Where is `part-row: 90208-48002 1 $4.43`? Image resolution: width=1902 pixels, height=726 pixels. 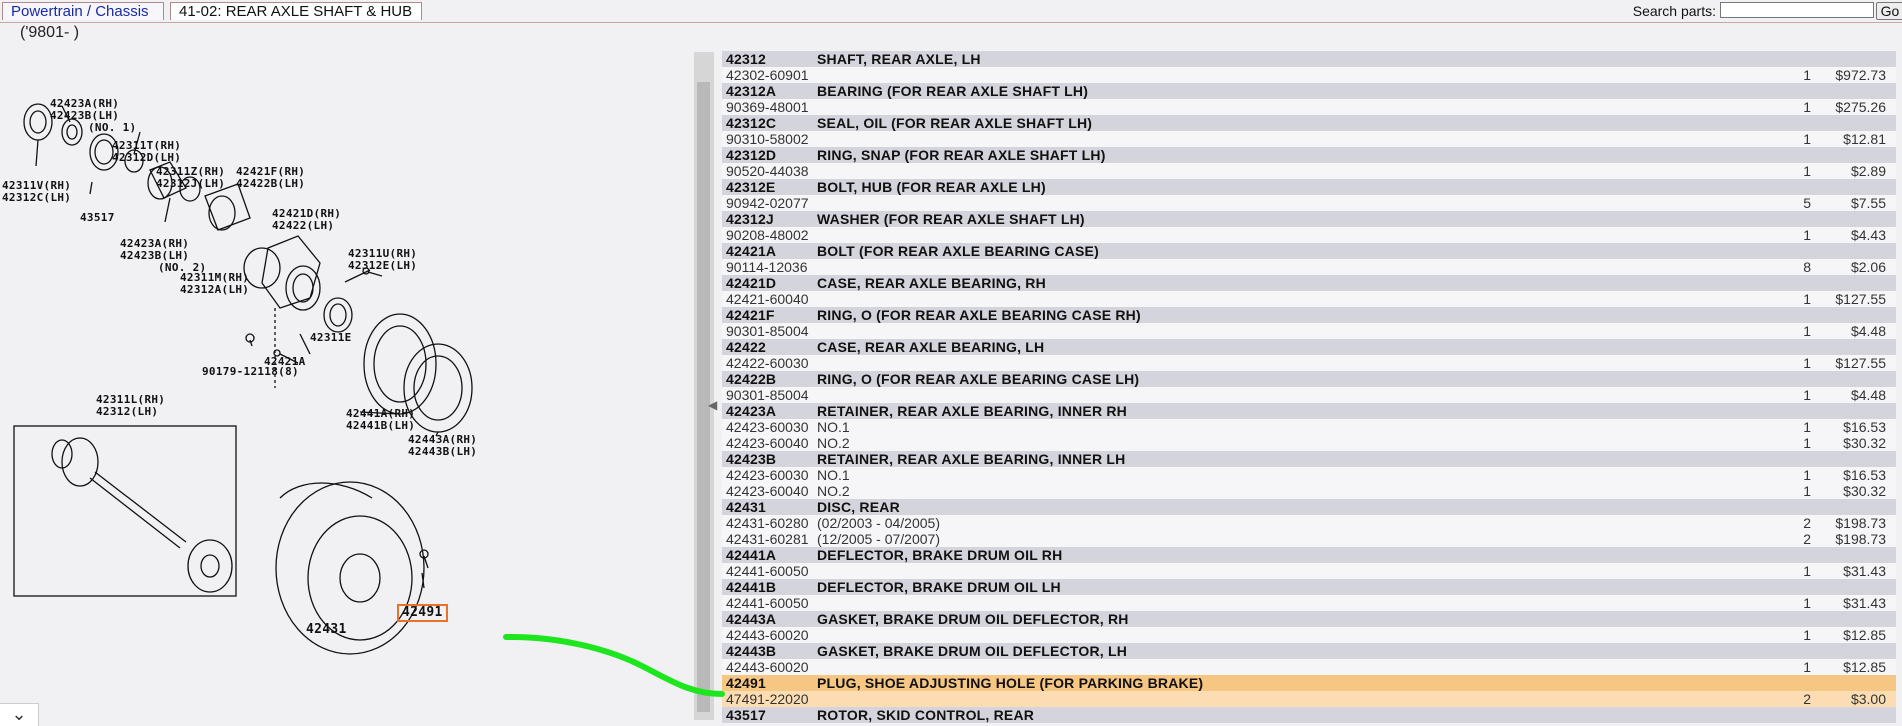
part-row: 90208-48002 1 $4.43 is located at coordinates (1309, 235).